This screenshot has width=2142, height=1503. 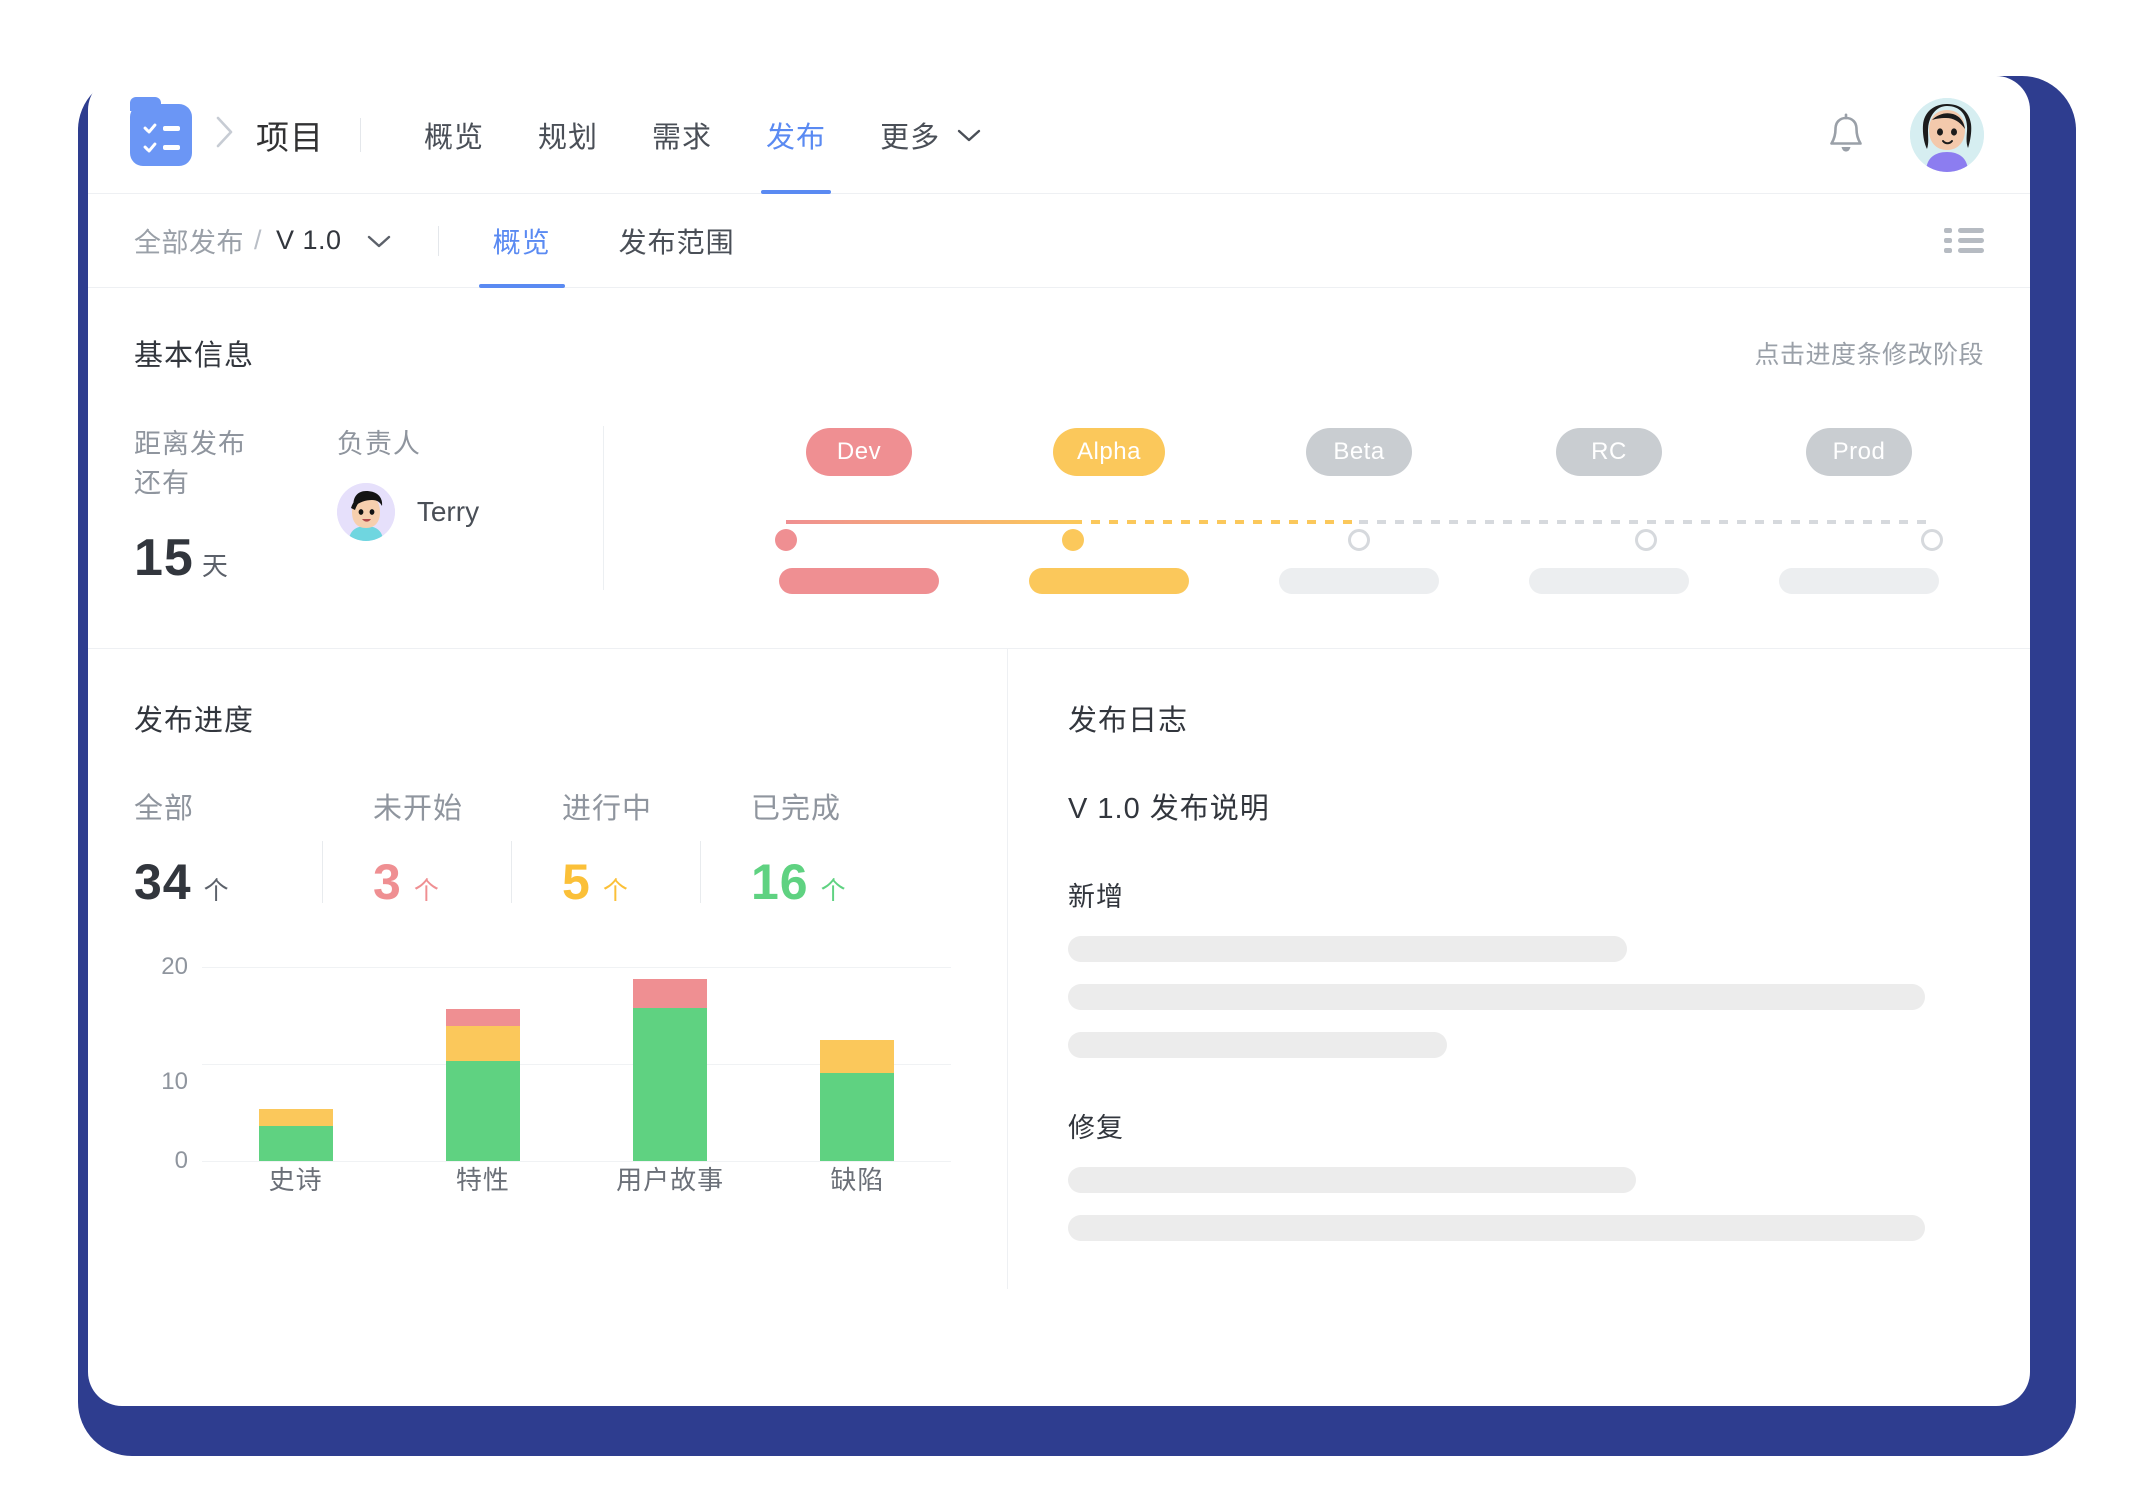 What do you see at coordinates (576, 882) in the screenshot?
I see `stat-value: 5` at bounding box center [576, 882].